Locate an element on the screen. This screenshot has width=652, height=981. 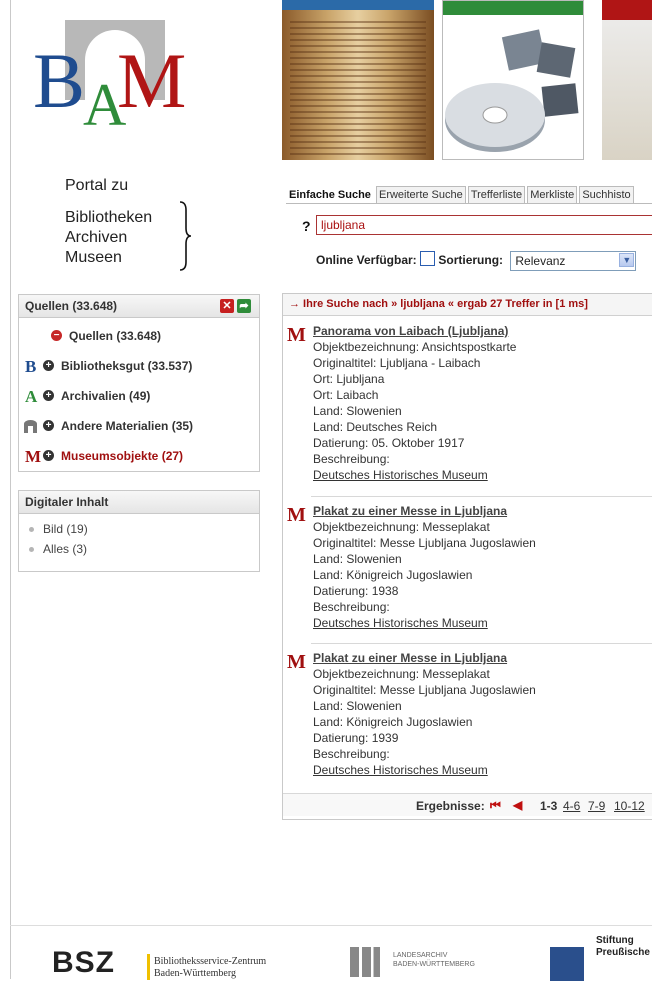
source-label: Andere Materialien (35) is located at coordinates (127, 426).